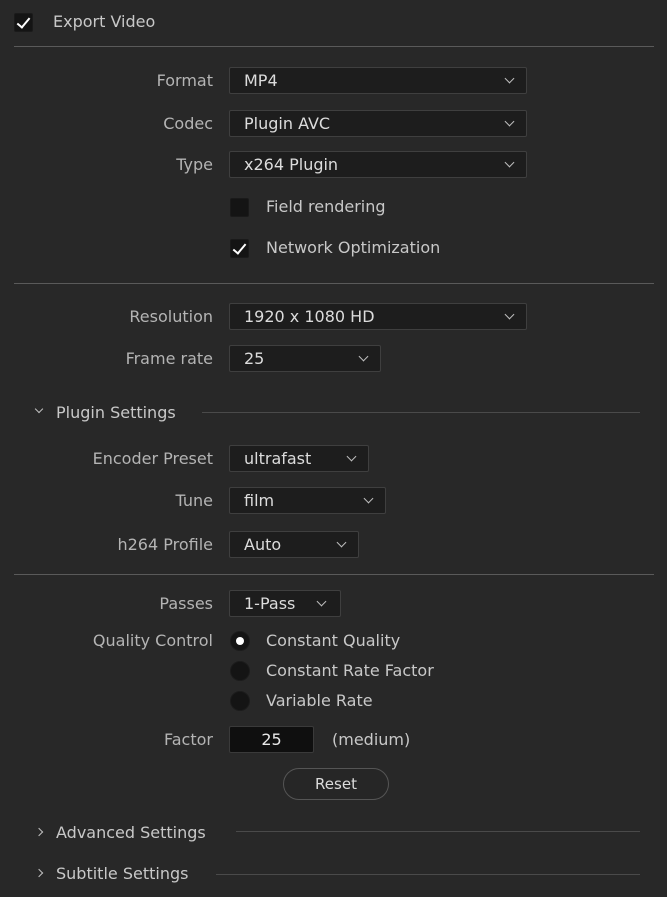 This screenshot has width=667, height=897. I want to click on subtitle-settings-toggle: Subtitle Settings, so click(122, 874).